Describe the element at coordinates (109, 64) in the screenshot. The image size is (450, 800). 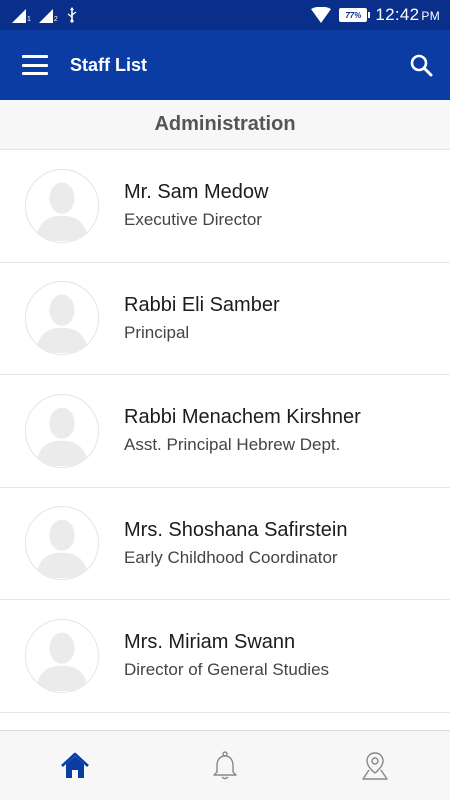
I see `page-title: Staff List` at that location.